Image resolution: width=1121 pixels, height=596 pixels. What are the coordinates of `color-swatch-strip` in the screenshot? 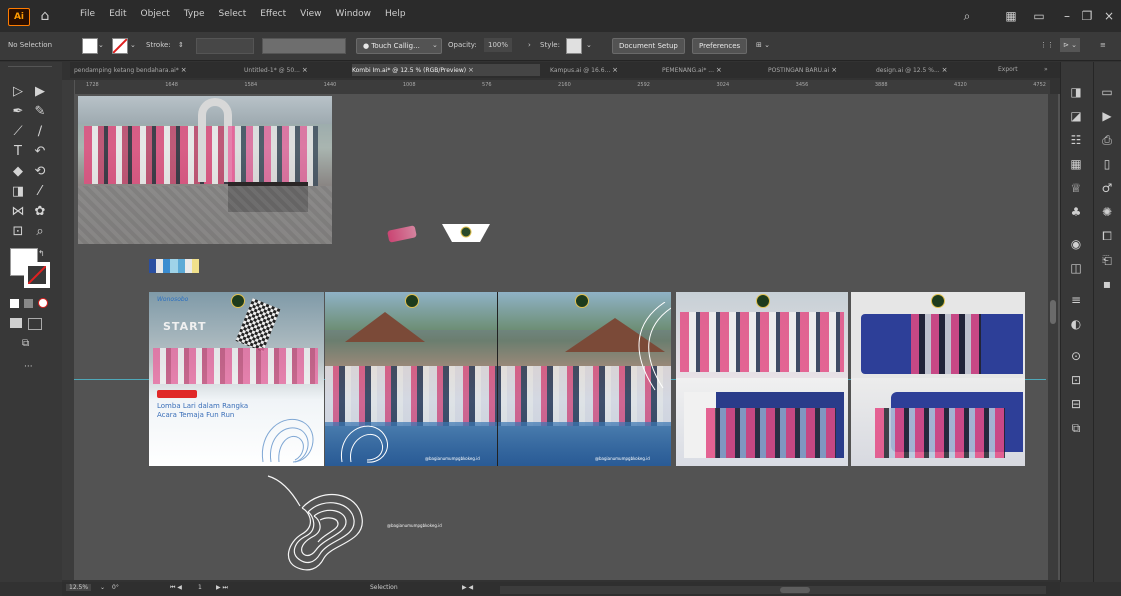 It's located at (174, 266).